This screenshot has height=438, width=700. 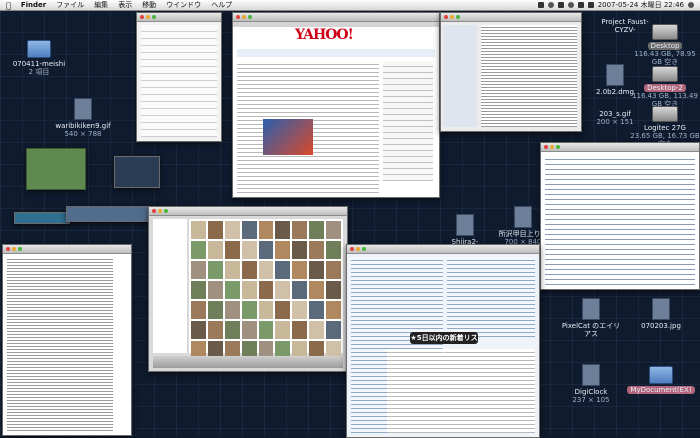 What do you see at coordinates (665, 45) in the screenshot?
I see `desktop-icon-desktop: Desktop 116.43 GB, 78.95 GB 空き` at bounding box center [665, 45].